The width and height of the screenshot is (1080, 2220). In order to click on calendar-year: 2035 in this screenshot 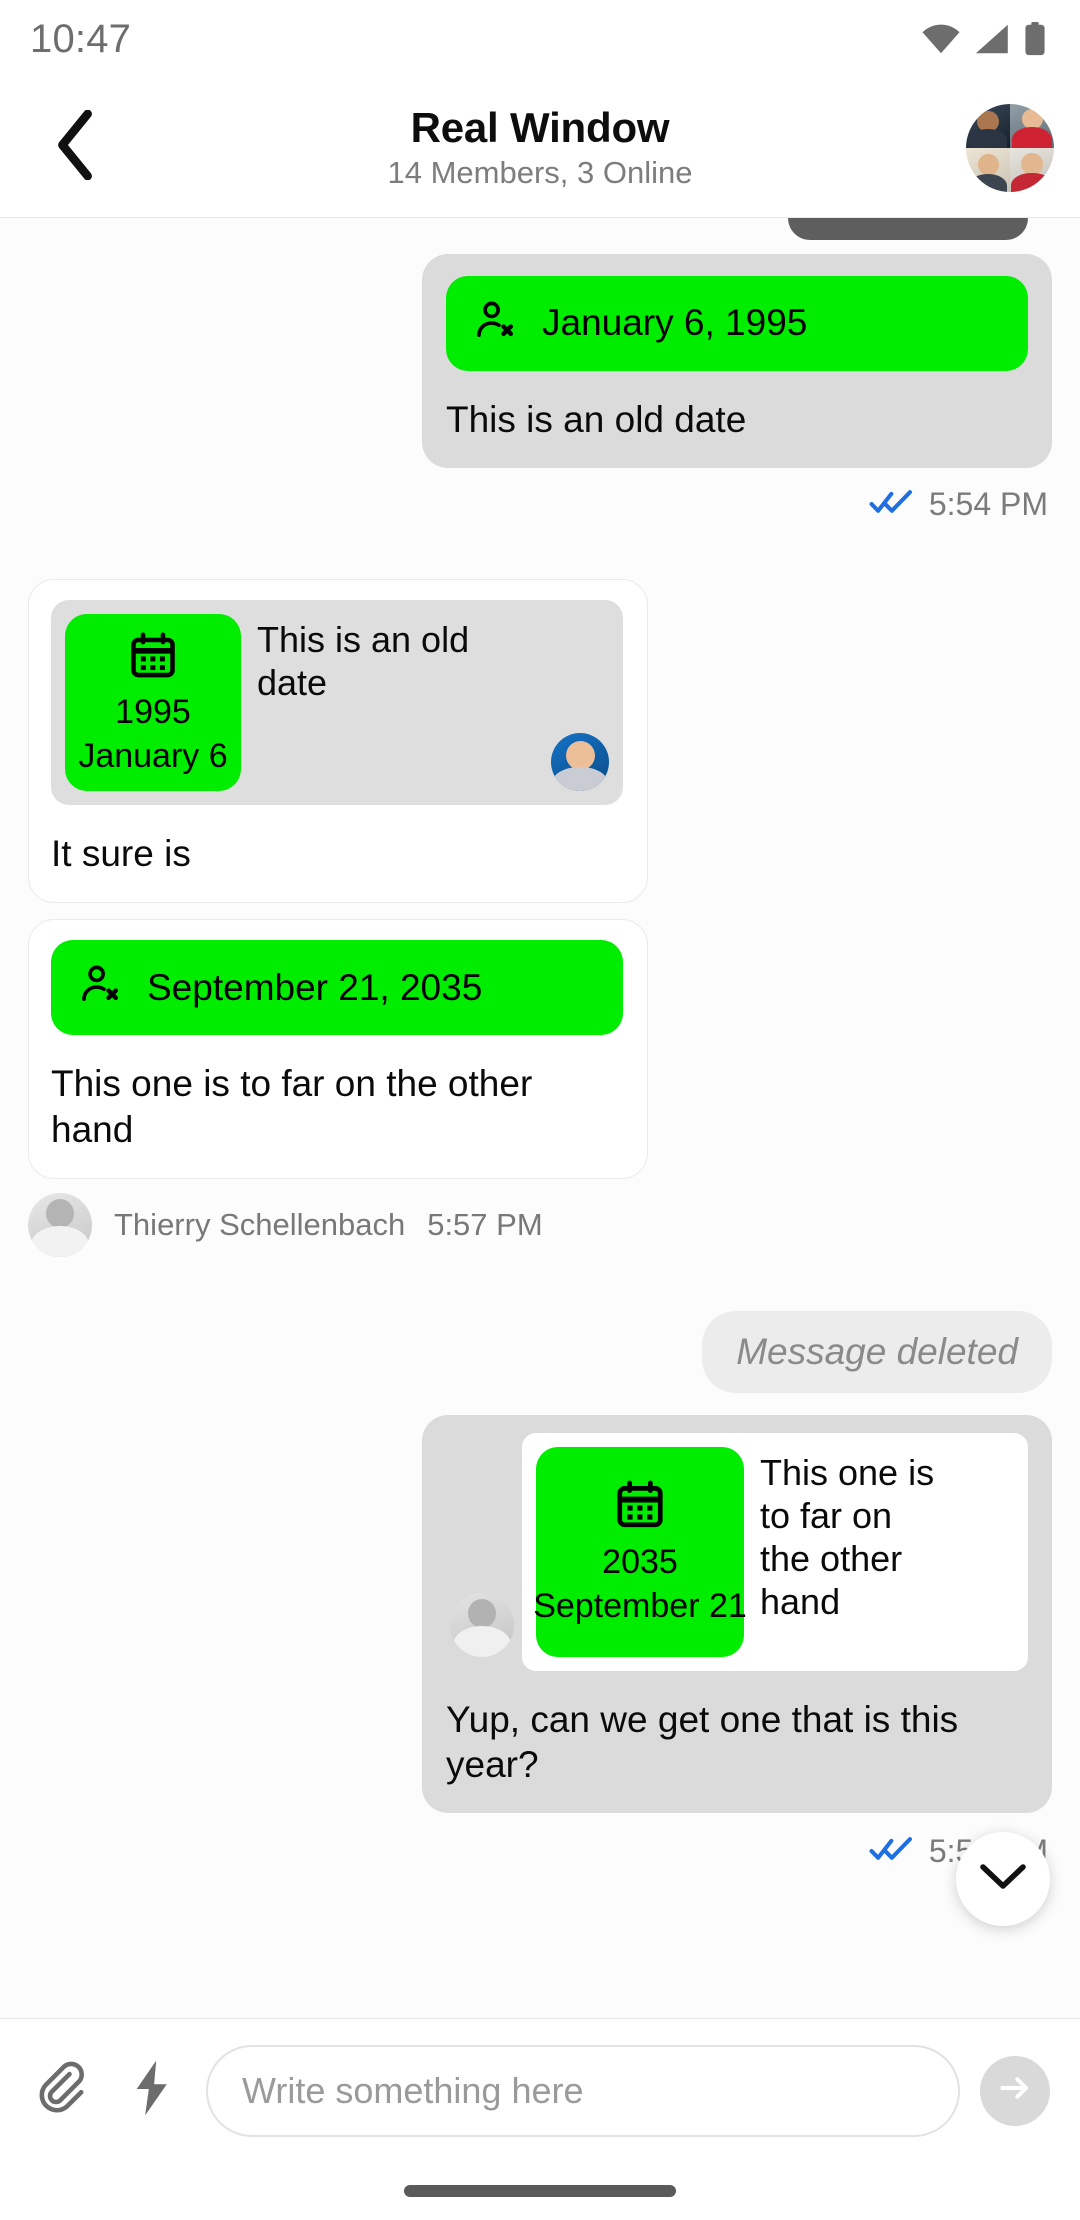, I will do `click(640, 1562)`.